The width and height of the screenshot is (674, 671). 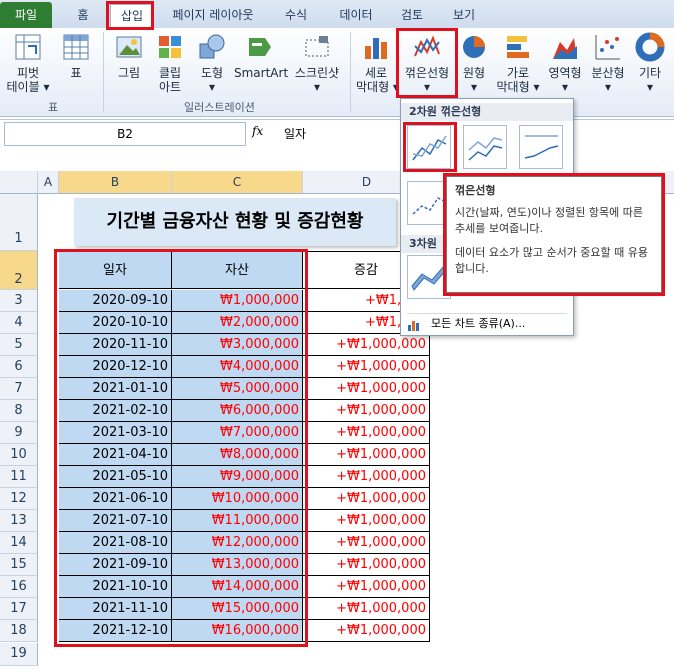 What do you see at coordinates (237, 543) in the screenshot?
I see `asset-cell: ₩12,000,000` at bounding box center [237, 543].